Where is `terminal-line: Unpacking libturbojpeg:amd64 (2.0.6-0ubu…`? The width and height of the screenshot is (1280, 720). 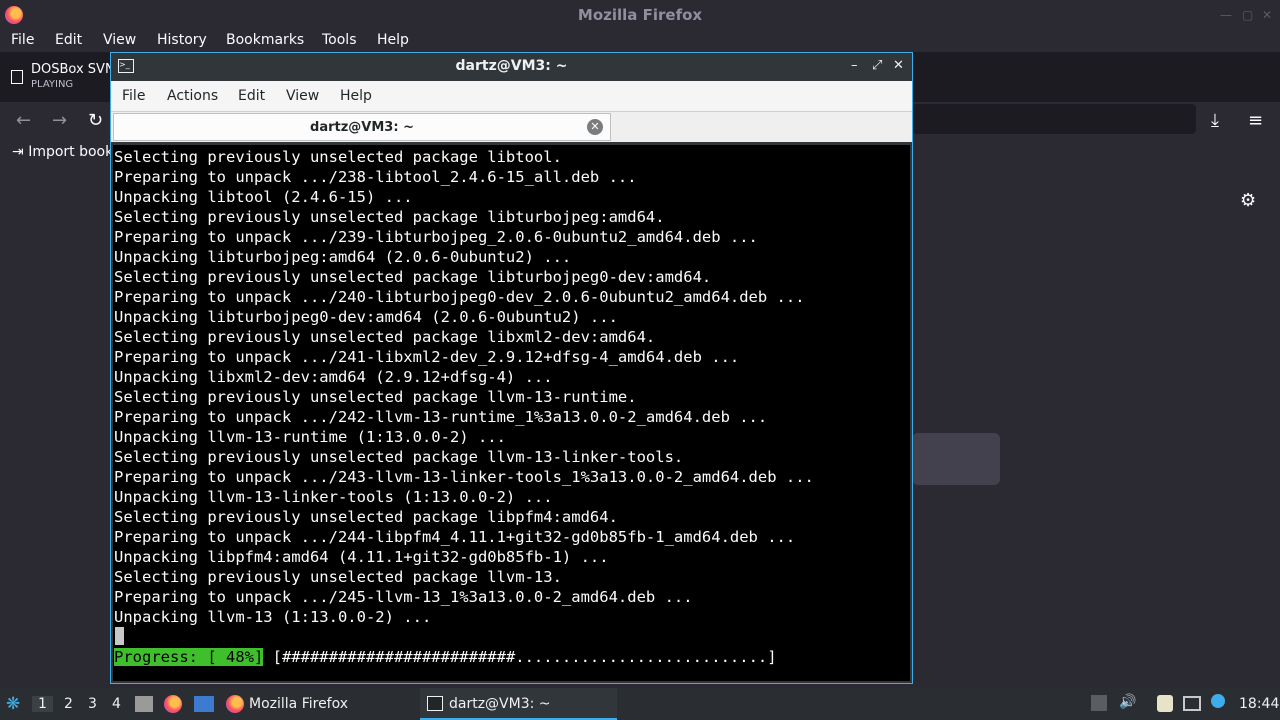
terminal-line: Unpacking libturbojpeg:amd64 (2.0.6-0ubu… is located at coordinates (343, 257).